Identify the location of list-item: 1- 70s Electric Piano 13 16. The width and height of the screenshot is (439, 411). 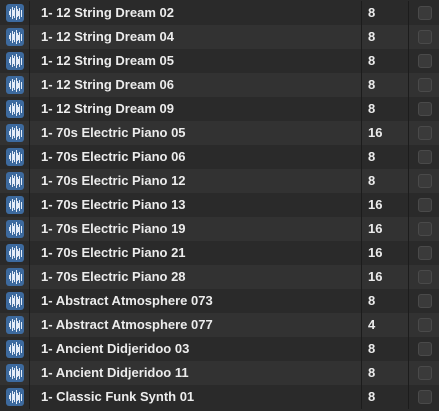
(219, 205).